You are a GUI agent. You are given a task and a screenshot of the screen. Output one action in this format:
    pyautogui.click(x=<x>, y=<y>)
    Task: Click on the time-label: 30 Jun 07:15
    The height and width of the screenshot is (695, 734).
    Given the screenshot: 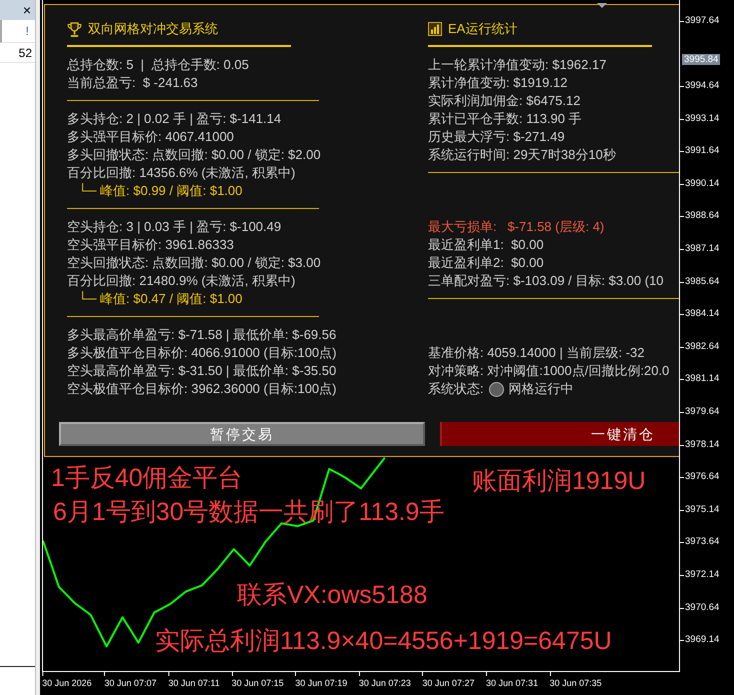 What is the action you would take?
    pyautogui.click(x=258, y=683)
    